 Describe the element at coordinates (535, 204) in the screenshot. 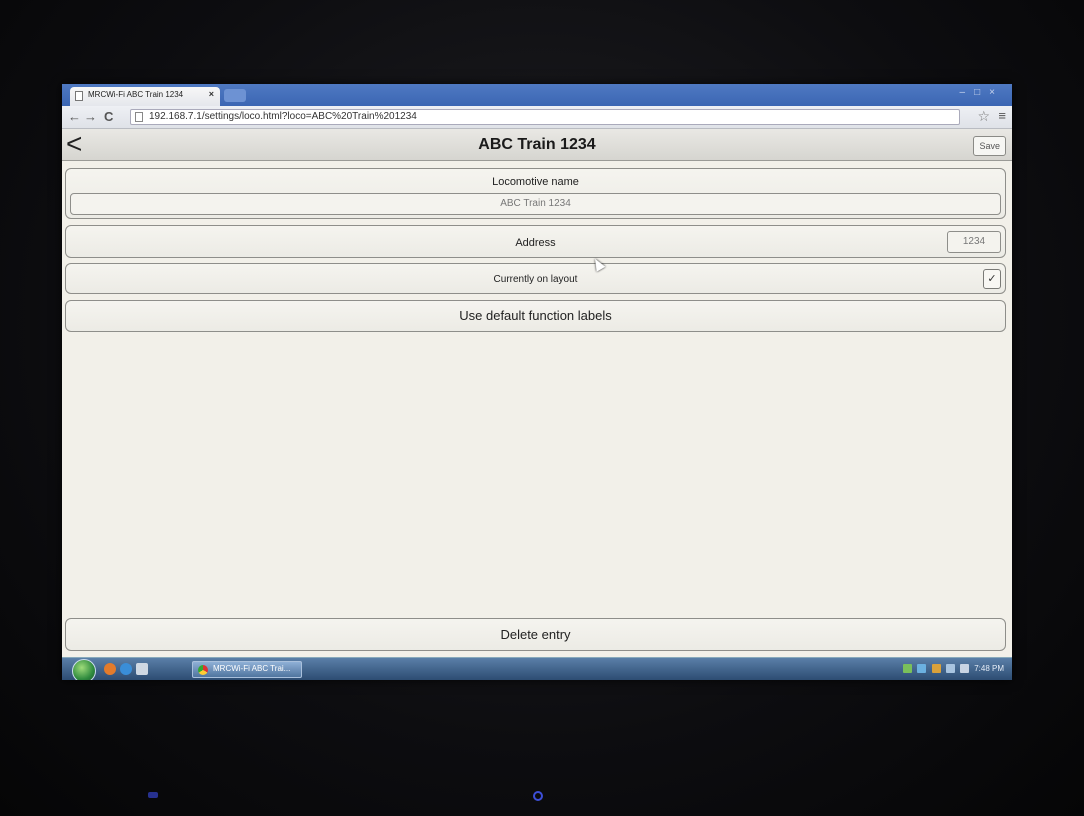

I see `locomotive-name-input: ABC Train 1234` at that location.